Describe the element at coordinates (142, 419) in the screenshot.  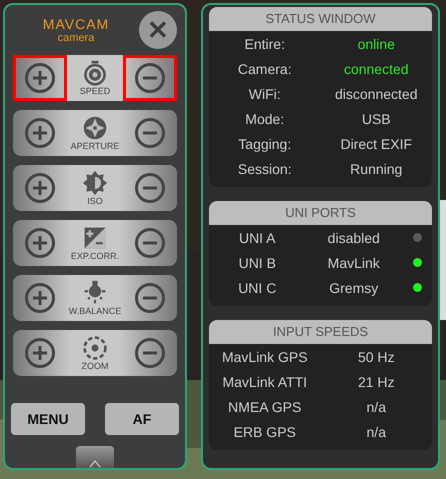
I see `af-button: AF` at that location.